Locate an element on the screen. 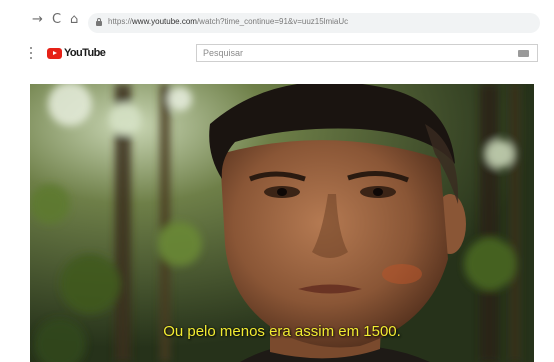  url-prefix: https:// is located at coordinates (120, 21).